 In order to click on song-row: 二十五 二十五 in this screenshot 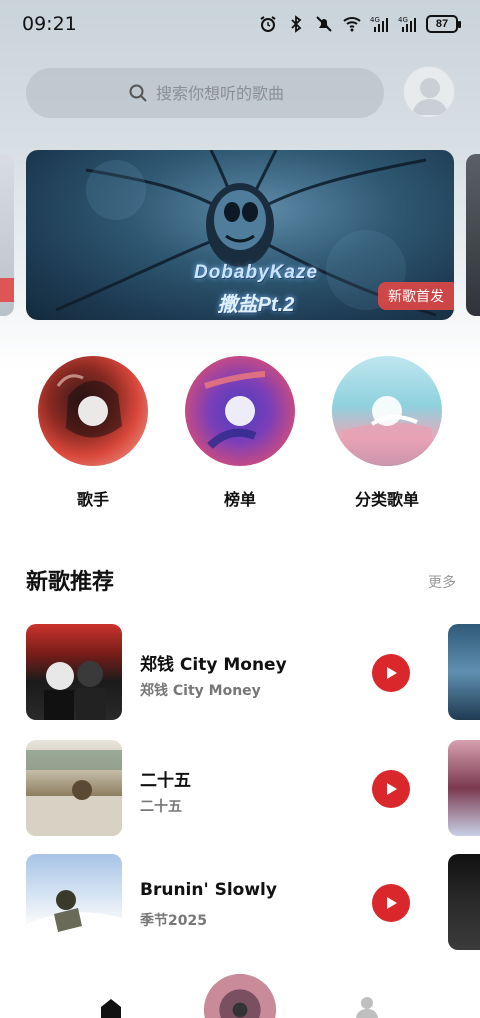, I will do `click(240, 789)`.